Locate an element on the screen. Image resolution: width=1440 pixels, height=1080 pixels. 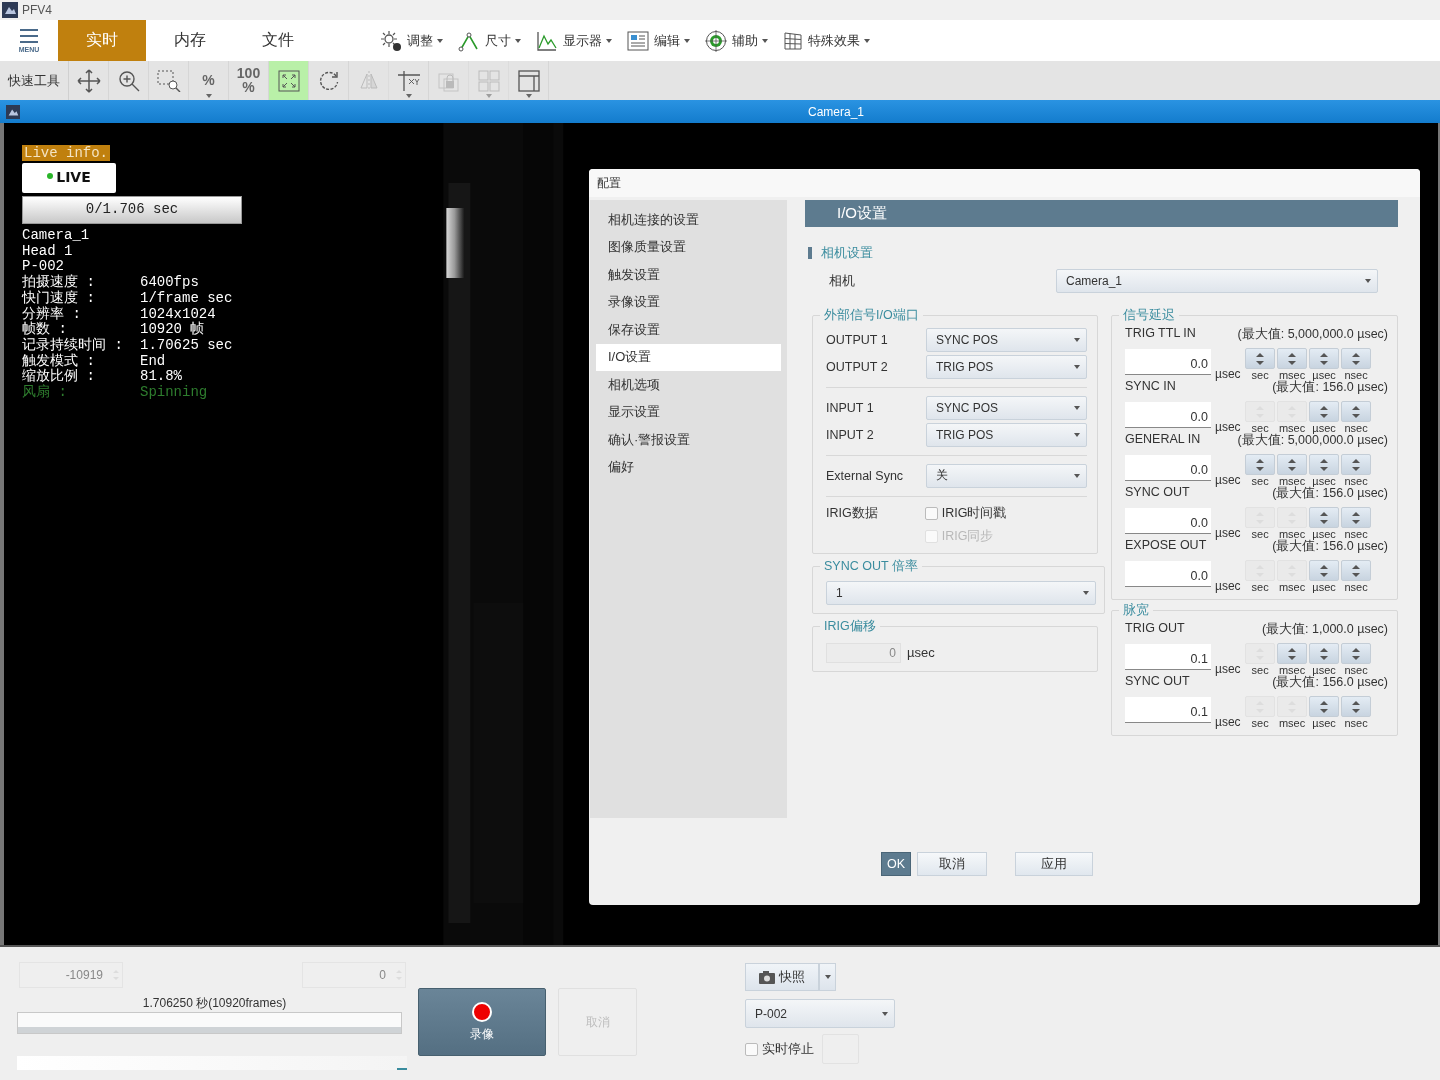
menu-dropdown: 编辑 is located at coordinates (663, 40).